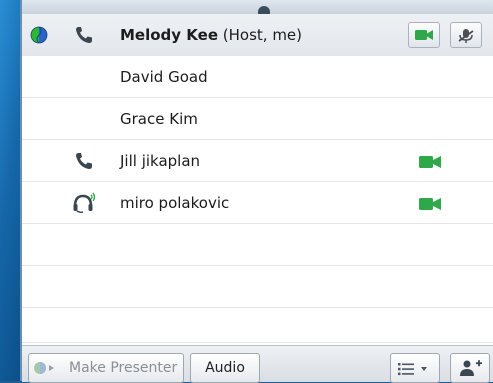 The height and width of the screenshot is (383, 493). Describe the element at coordinates (160, 161) in the screenshot. I see `participant-name: Jill jikaplan` at that location.